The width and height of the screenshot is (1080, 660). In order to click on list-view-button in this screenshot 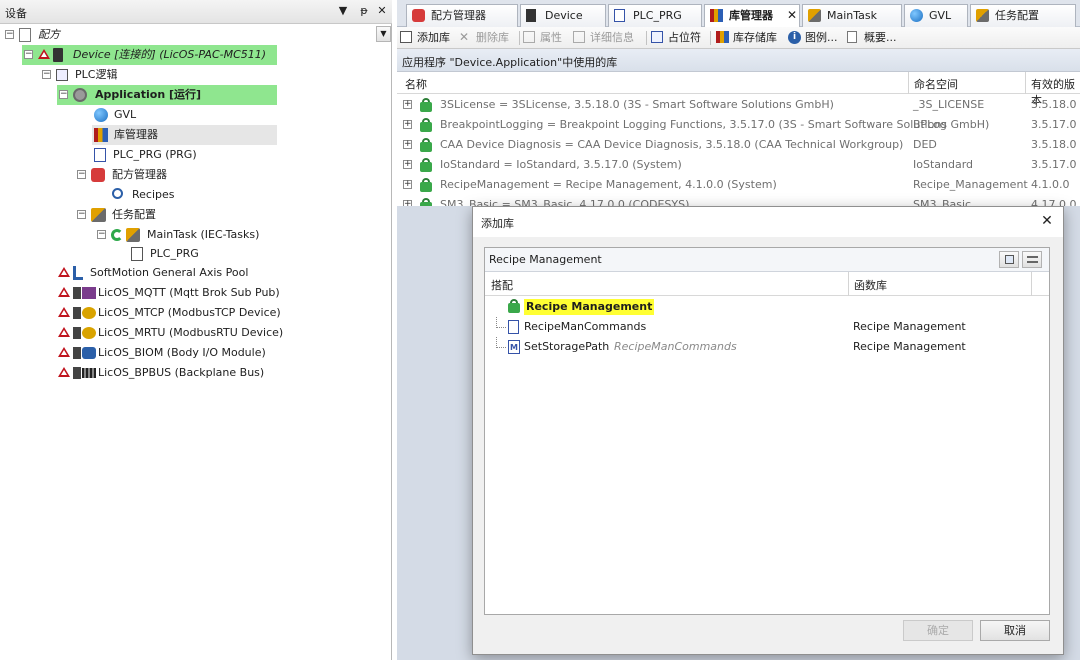, I will do `click(1032, 259)`.